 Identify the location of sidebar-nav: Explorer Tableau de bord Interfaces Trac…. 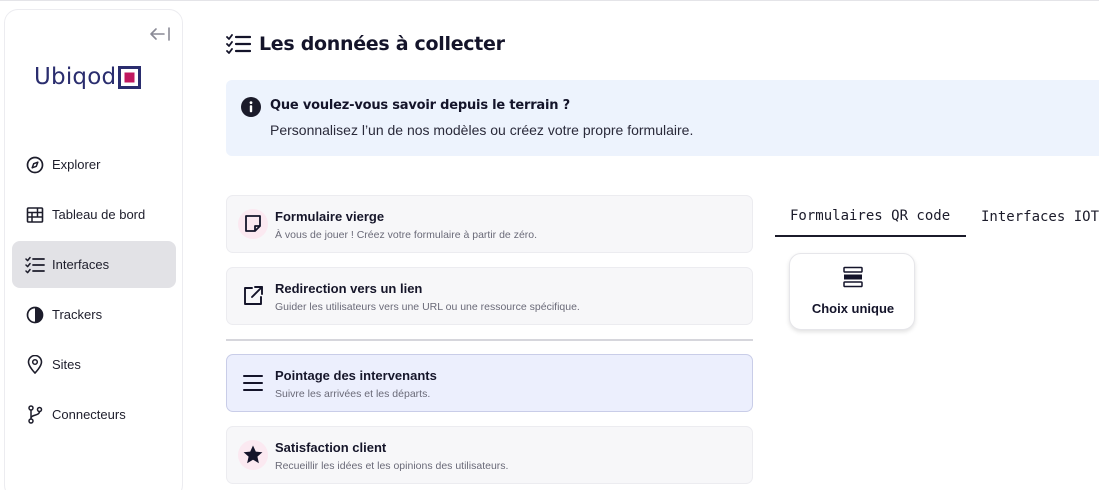
(94, 291).